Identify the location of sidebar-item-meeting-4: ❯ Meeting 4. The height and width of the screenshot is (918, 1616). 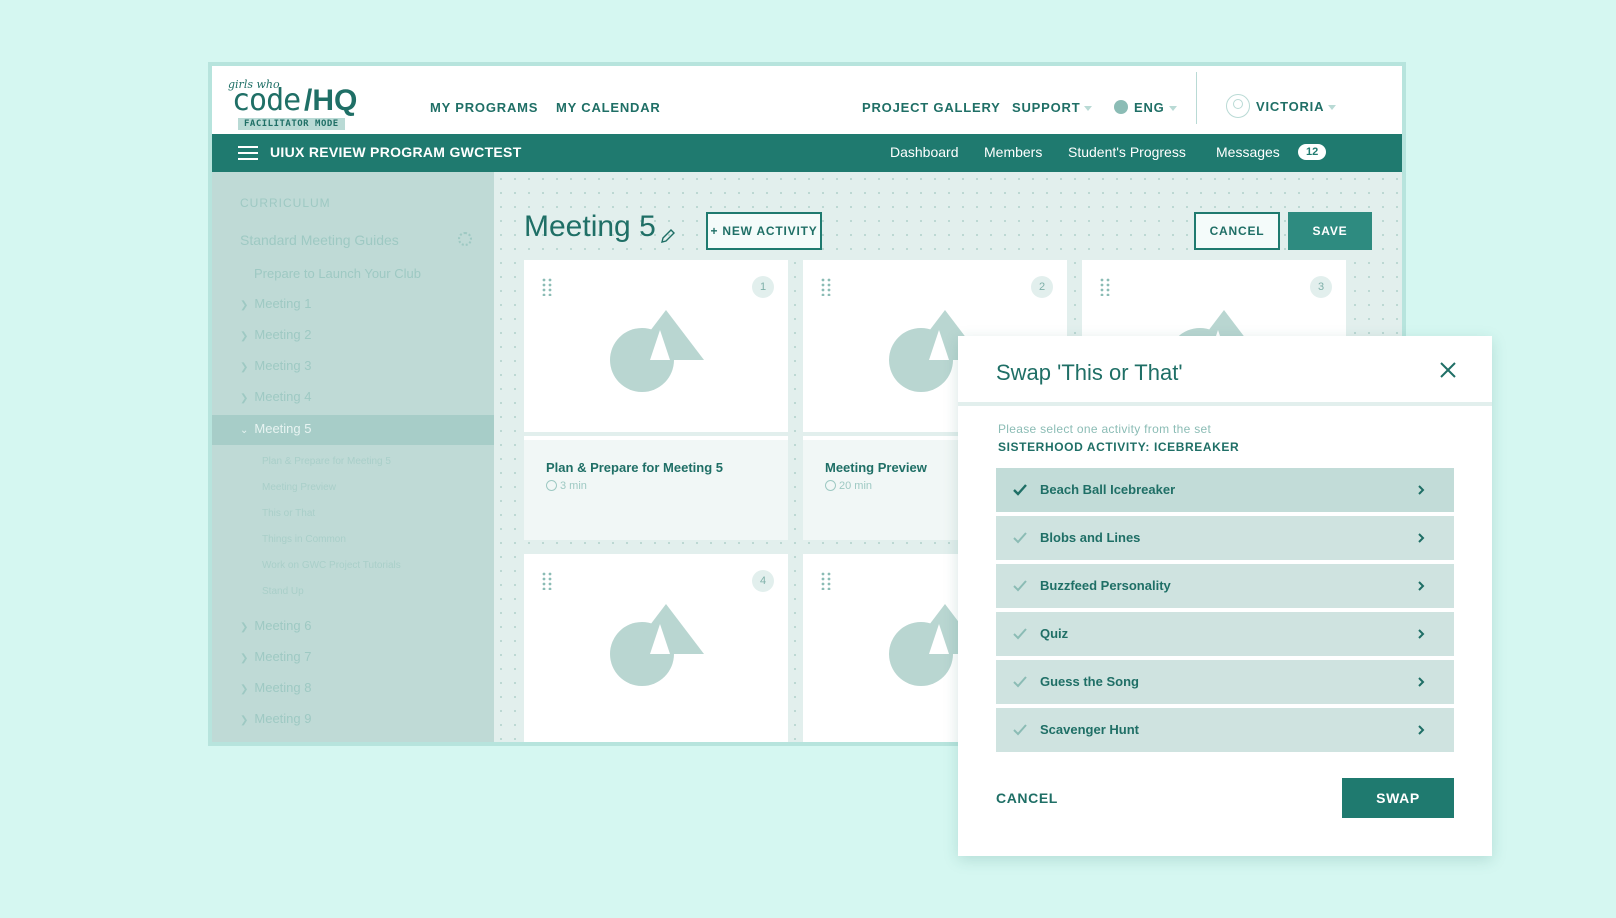
(275, 396).